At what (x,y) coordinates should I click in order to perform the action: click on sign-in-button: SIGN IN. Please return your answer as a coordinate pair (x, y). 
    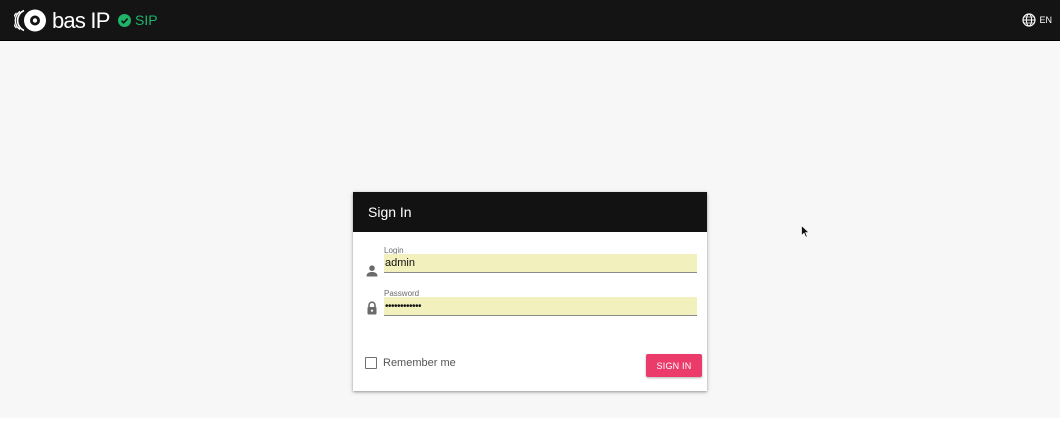
    Looking at the image, I should click on (674, 365).